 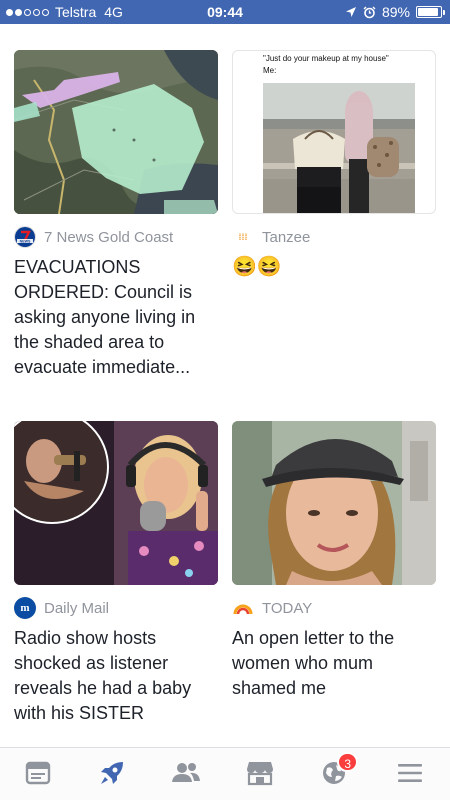 I want to click on bottom-tab-bar: 3, so click(x=225, y=773).